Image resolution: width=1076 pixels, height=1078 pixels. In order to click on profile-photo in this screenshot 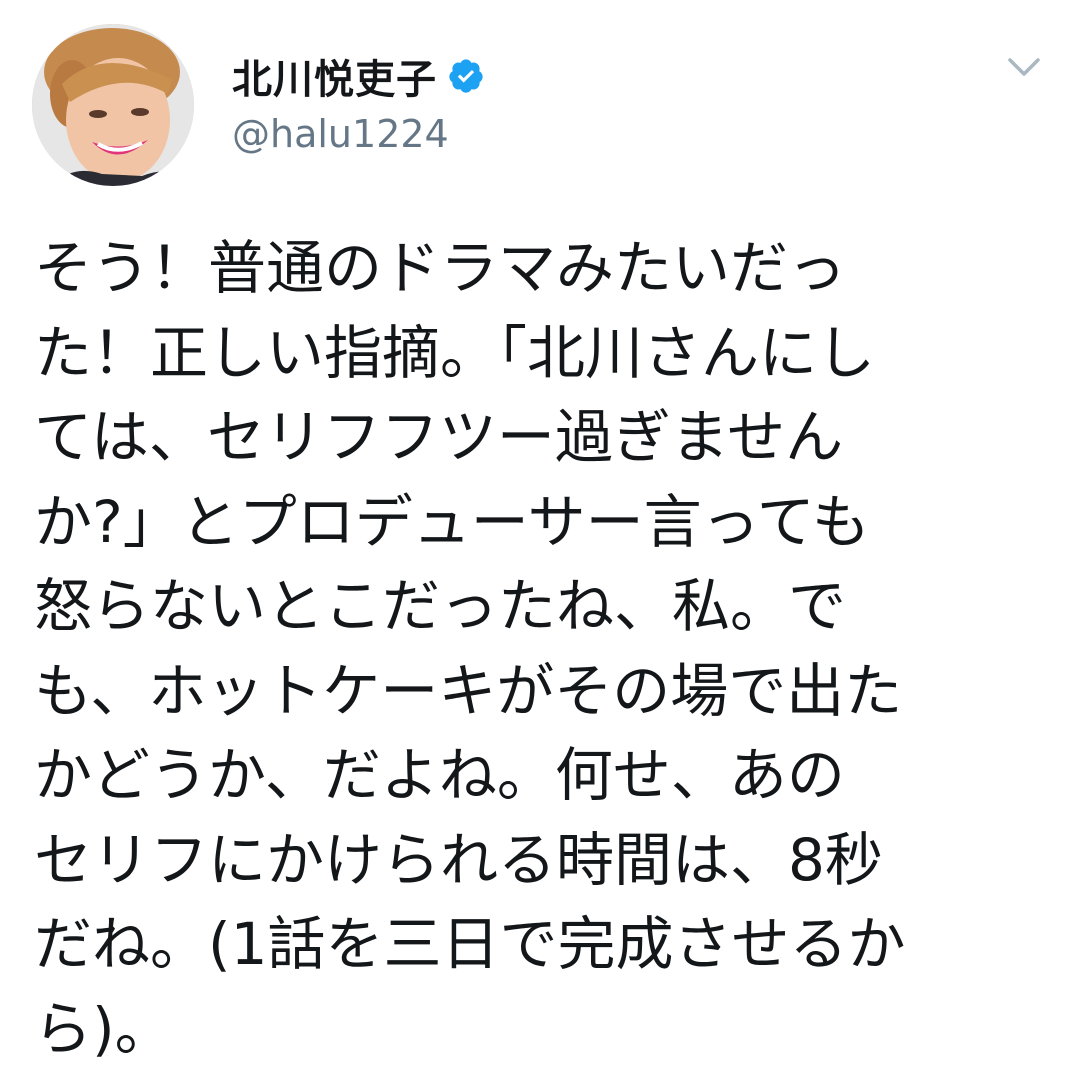, I will do `click(113, 105)`.